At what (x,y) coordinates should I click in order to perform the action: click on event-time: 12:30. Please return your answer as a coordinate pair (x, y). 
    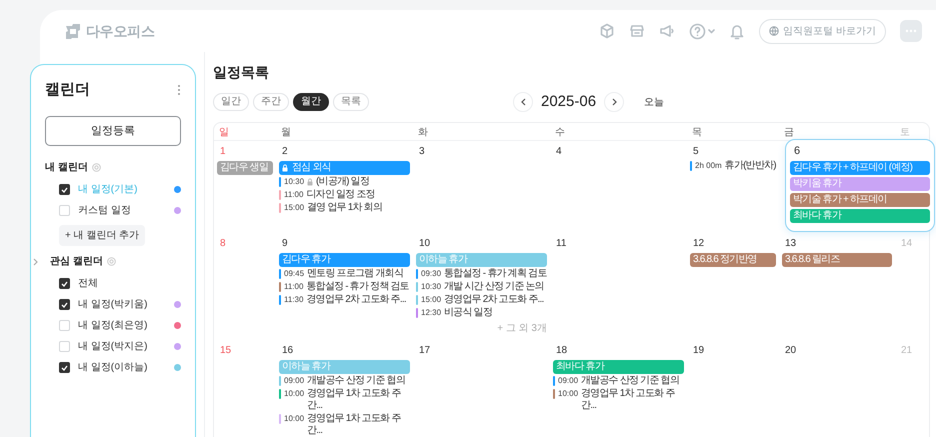
    Looking at the image, I should click on (431, 312).